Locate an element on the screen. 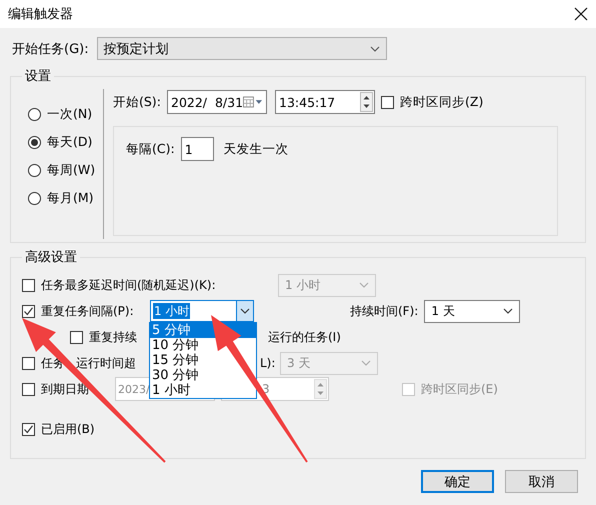  field-label: 持续时间(F): is located at coordinates (384, 311).